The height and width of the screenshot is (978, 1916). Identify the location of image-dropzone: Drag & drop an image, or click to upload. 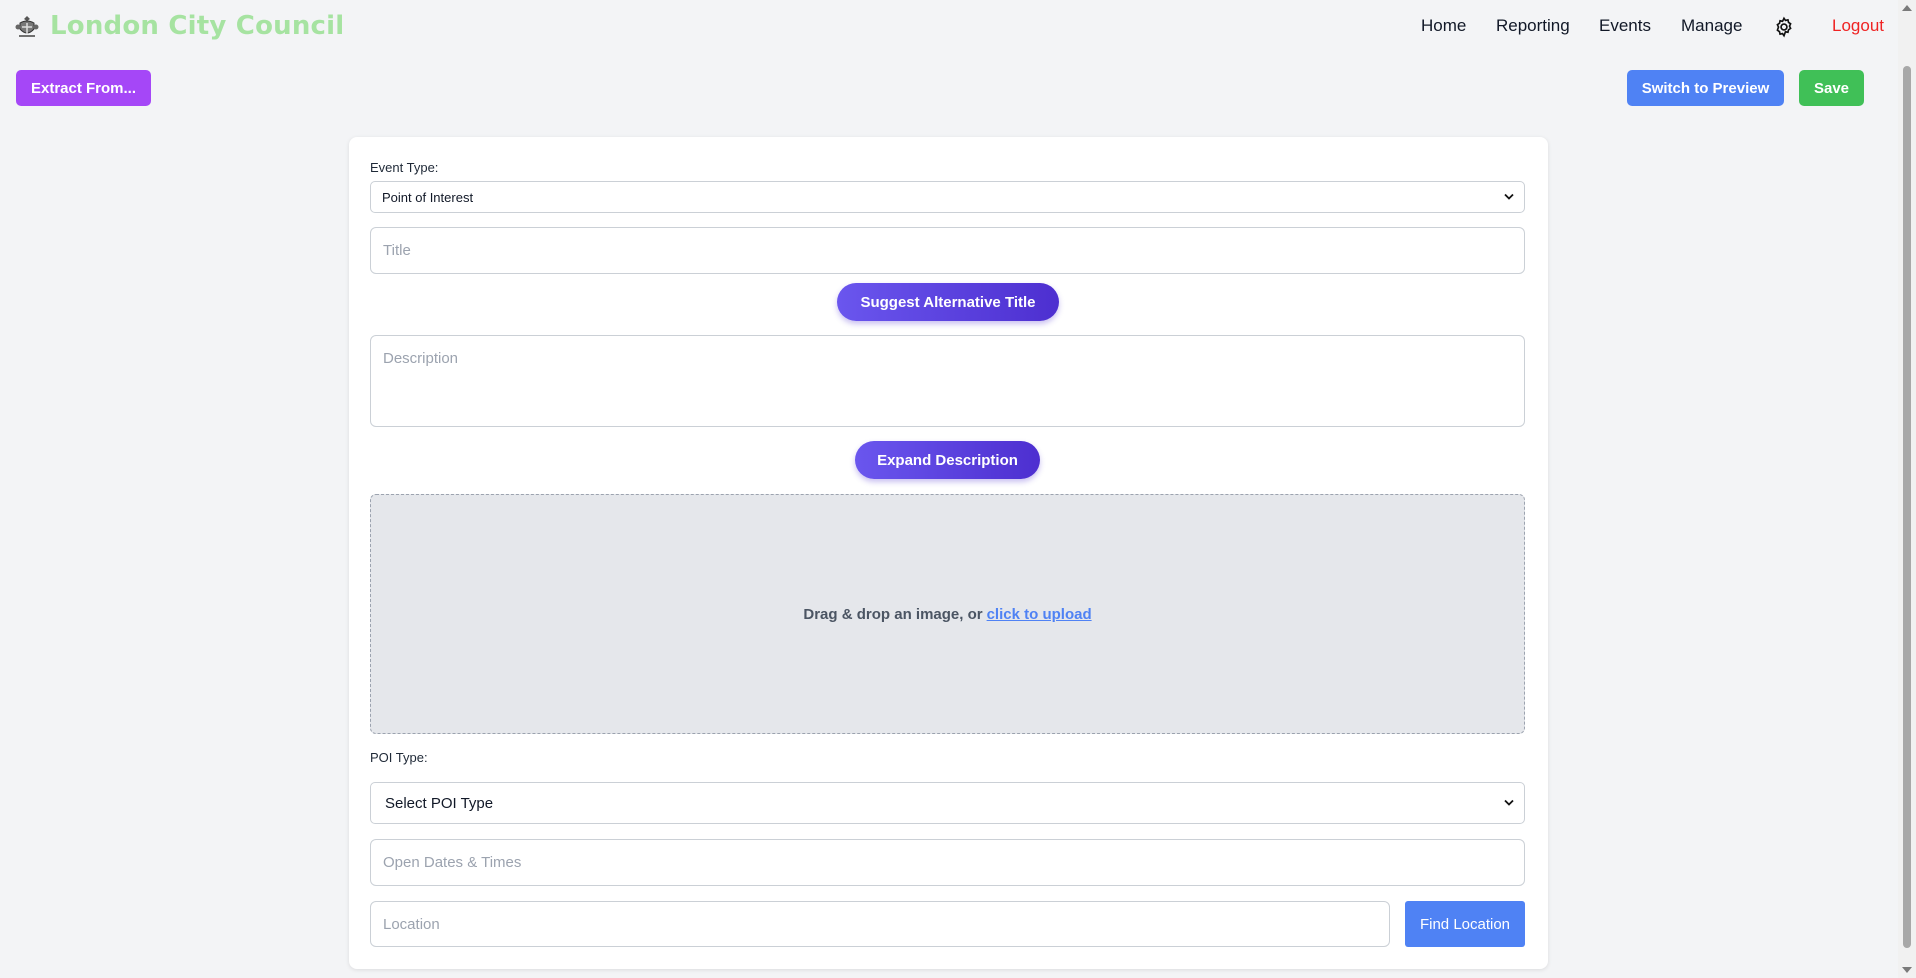
(947, 614).